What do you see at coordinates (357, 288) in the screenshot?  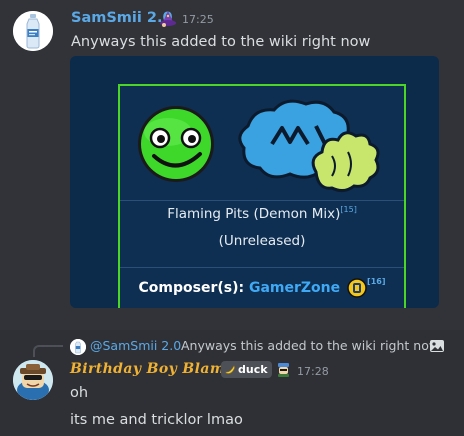 I see `composer-badge-icon` at bounding box center [357, 288].